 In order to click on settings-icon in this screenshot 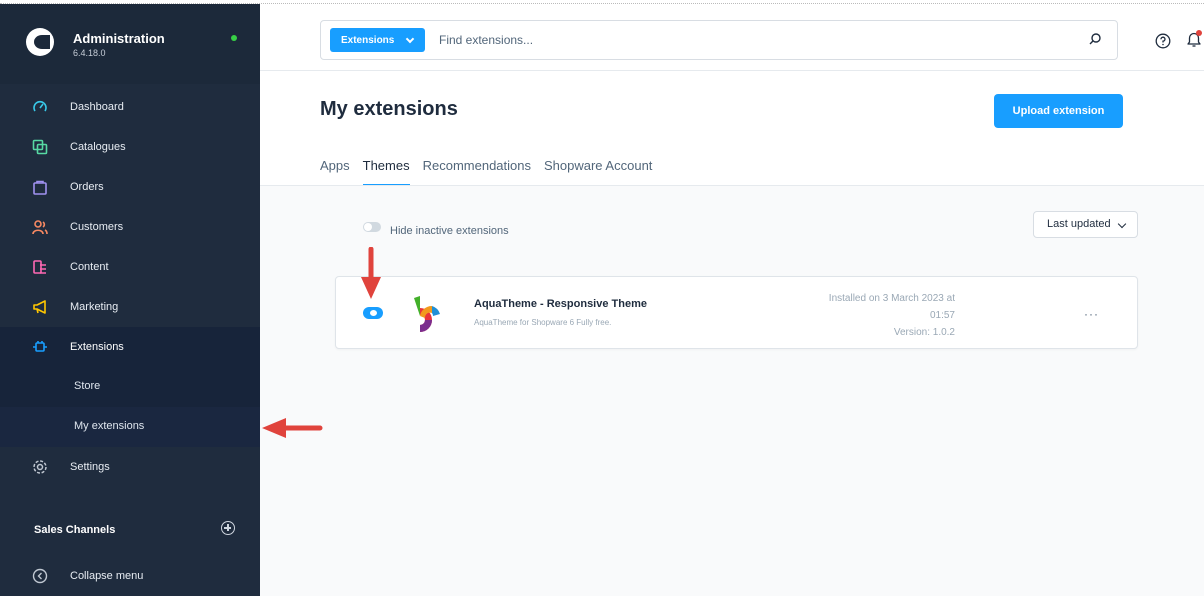, I will do `click(40, 467)`.